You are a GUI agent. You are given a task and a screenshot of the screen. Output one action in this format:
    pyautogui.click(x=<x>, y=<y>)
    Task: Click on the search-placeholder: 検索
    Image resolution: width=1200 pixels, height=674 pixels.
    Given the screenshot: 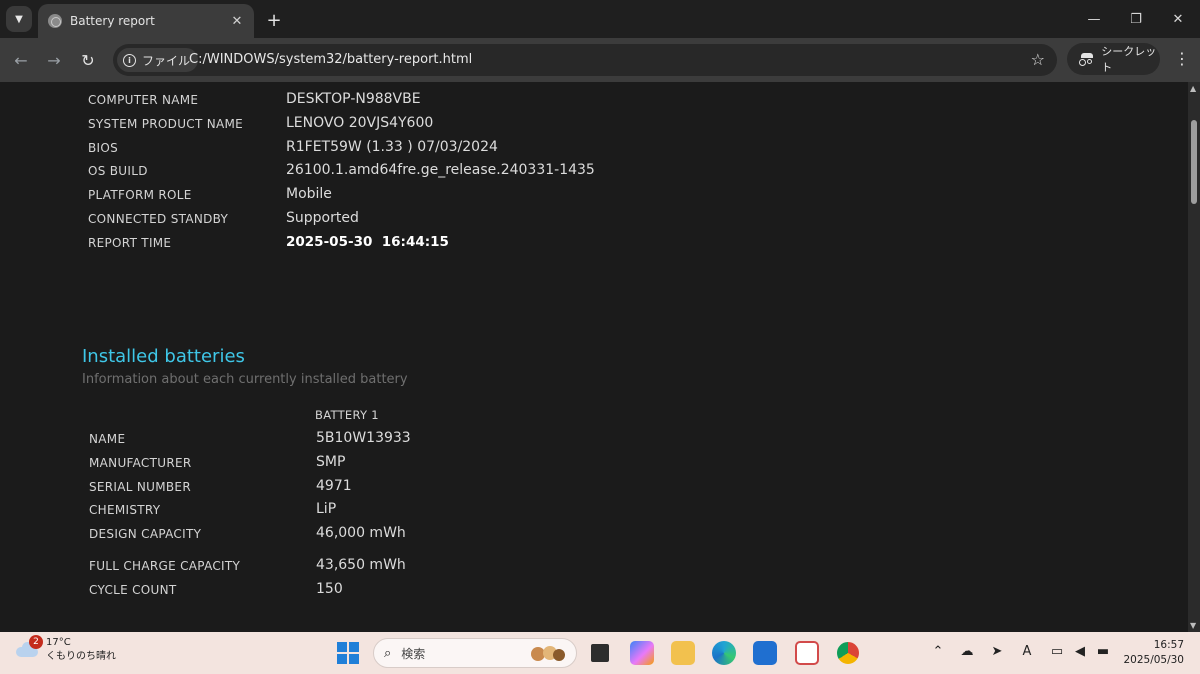 What is the action you would take?
    pyautogui.click(x=413, y=653)
    